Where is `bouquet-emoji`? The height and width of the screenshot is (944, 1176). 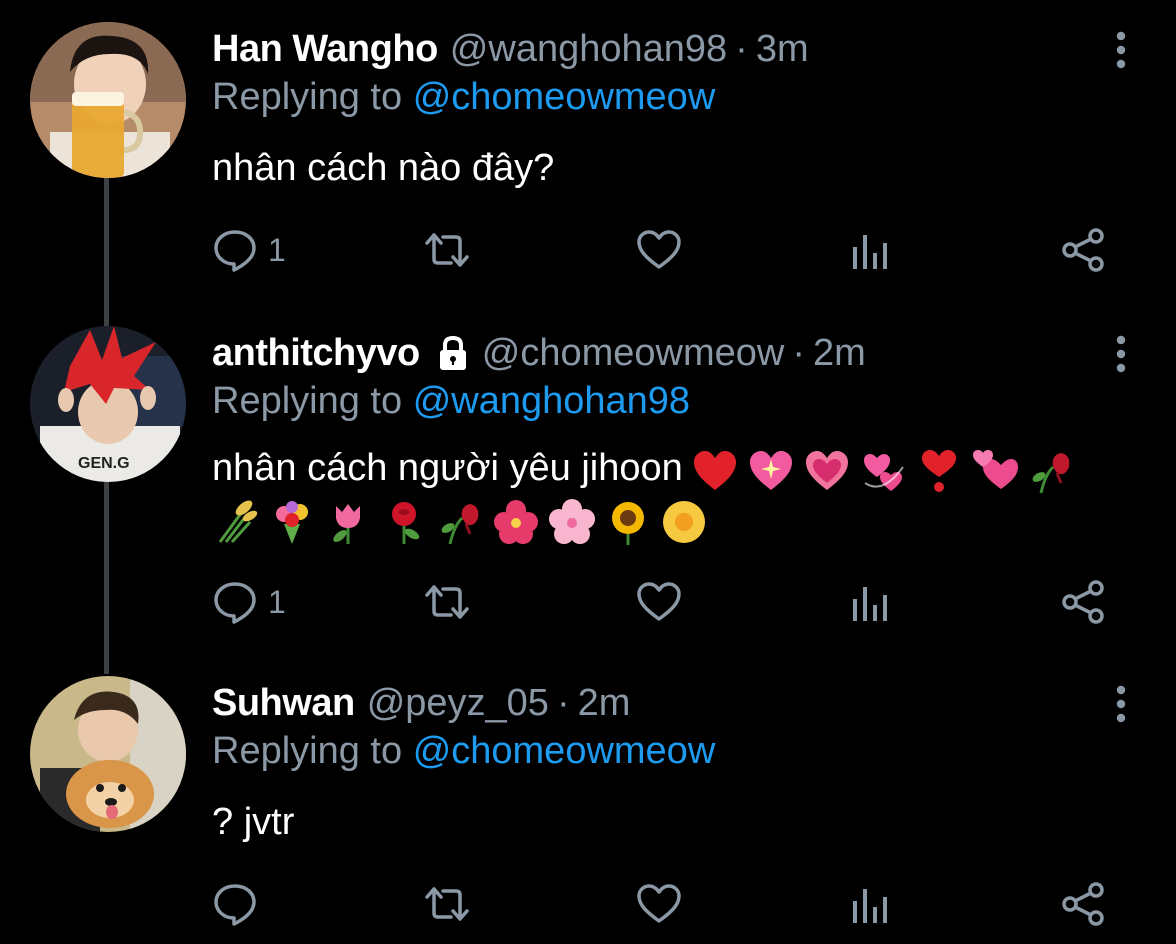 bouquet-emoji is located at coordinates (292, 522).